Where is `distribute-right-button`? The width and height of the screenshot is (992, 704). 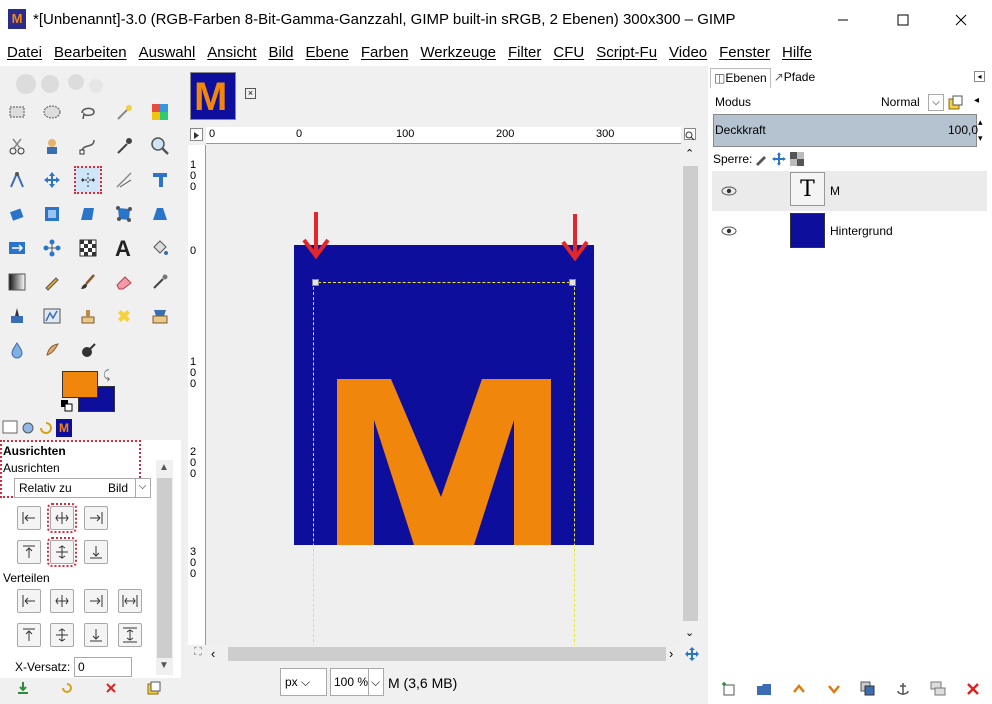 distribute-right-button is located at coordinates (96, 601).